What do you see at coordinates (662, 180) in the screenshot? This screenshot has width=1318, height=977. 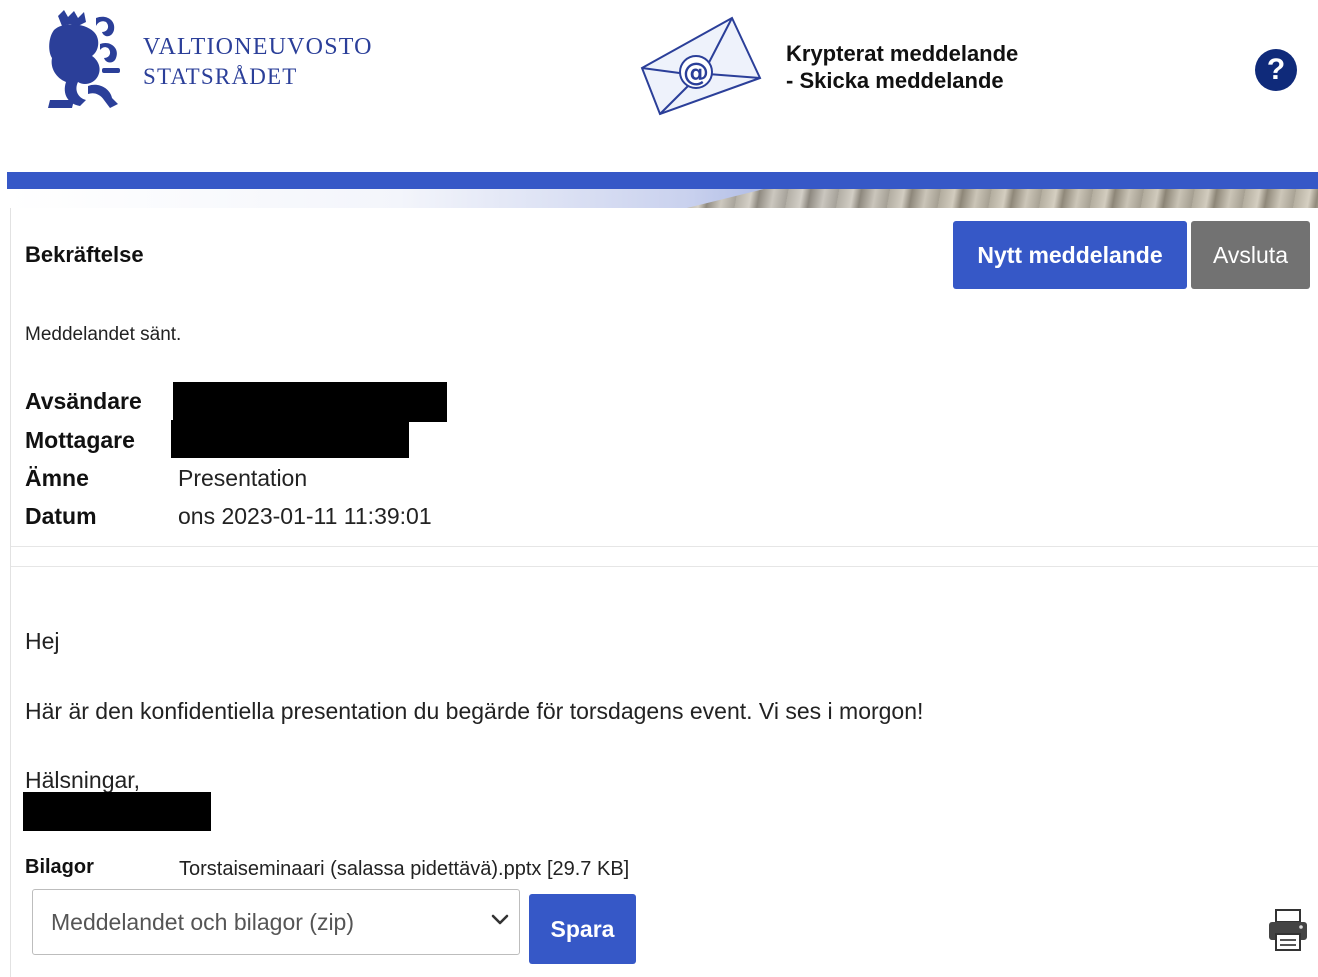 I see `banner-blue-stripe` at bounding box center [662, 180].